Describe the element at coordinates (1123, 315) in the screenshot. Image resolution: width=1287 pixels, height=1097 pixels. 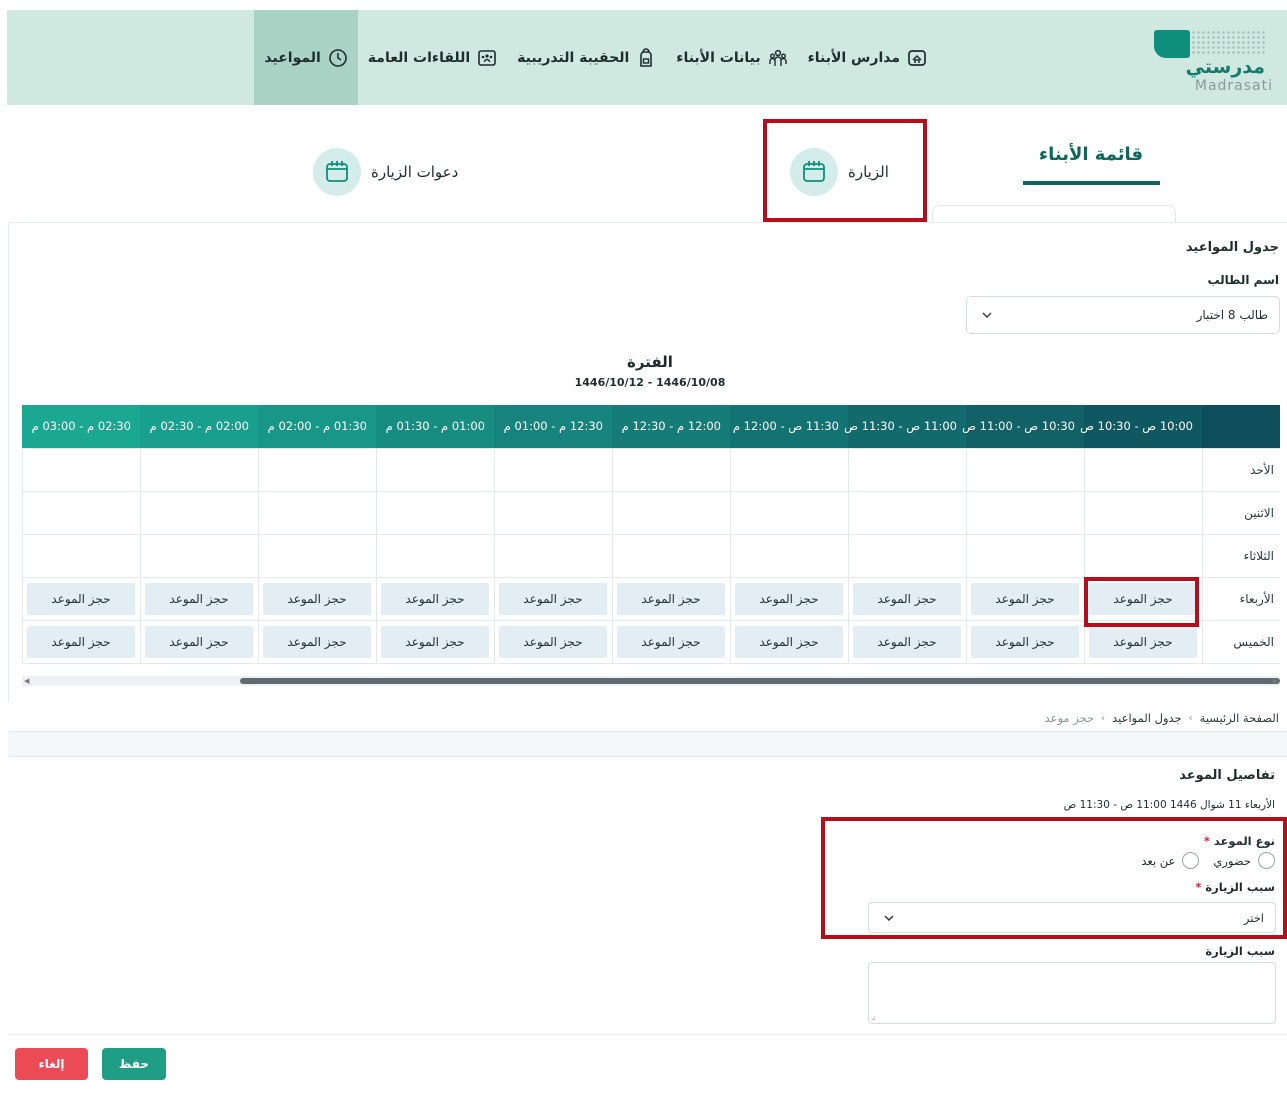
I see `student-select: طالب 8 اختبار` at that location.